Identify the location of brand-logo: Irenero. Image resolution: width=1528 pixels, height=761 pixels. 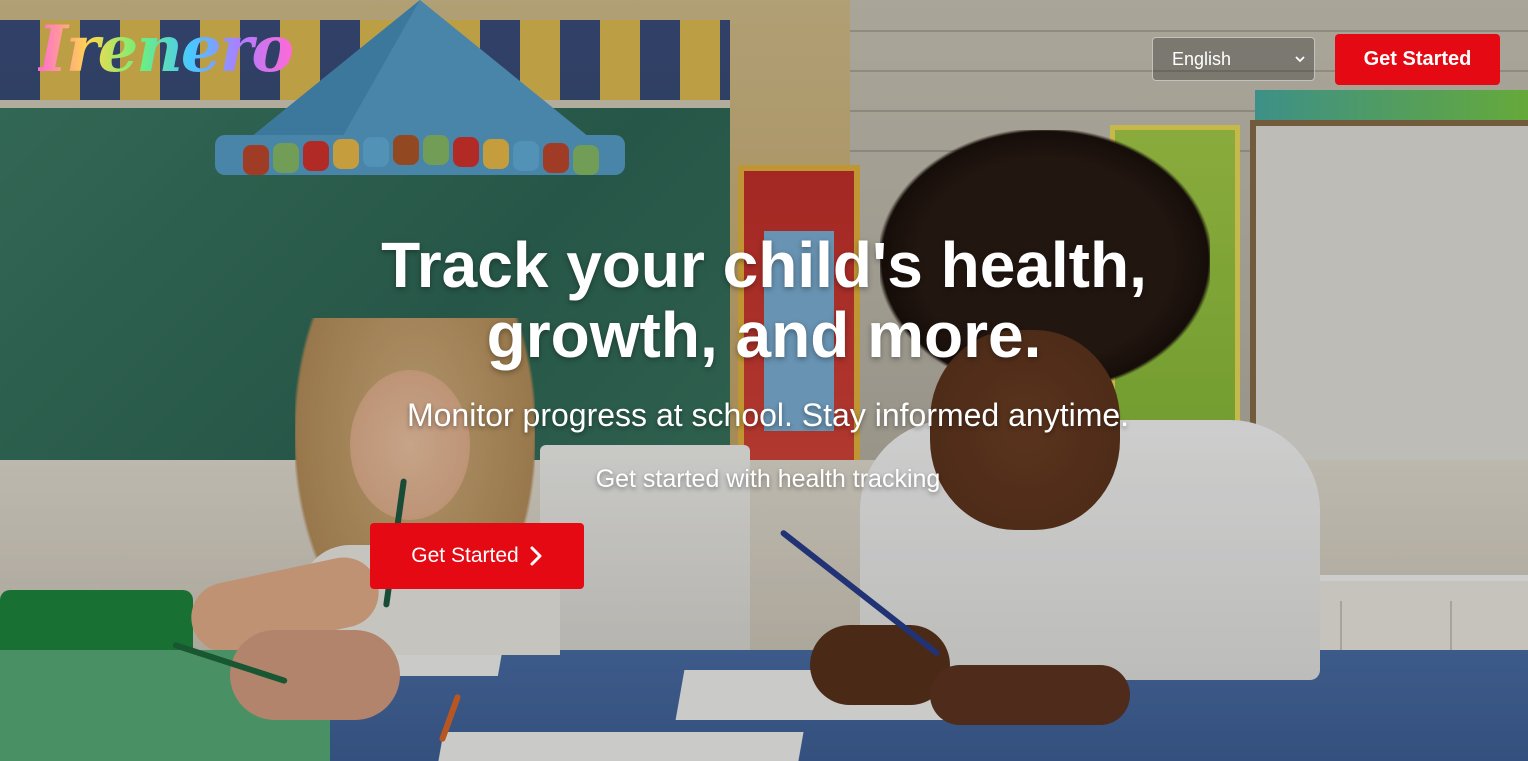
(166, 50).